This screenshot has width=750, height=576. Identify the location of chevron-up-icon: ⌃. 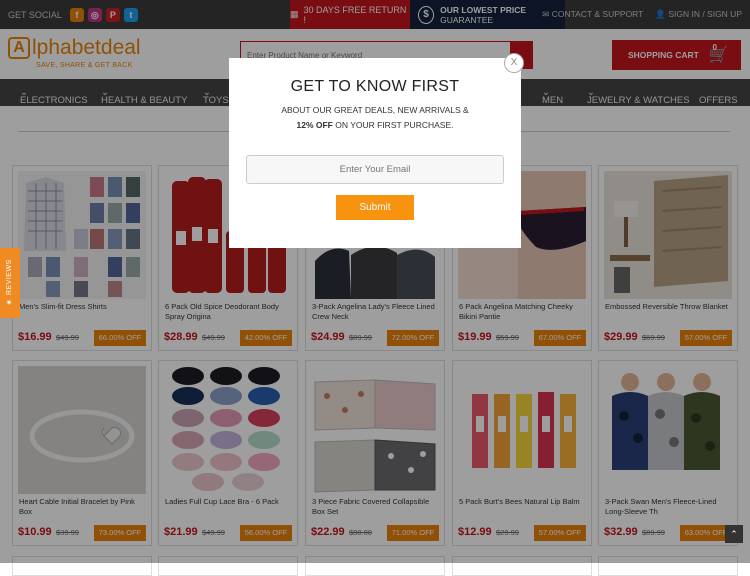
(734, 534).